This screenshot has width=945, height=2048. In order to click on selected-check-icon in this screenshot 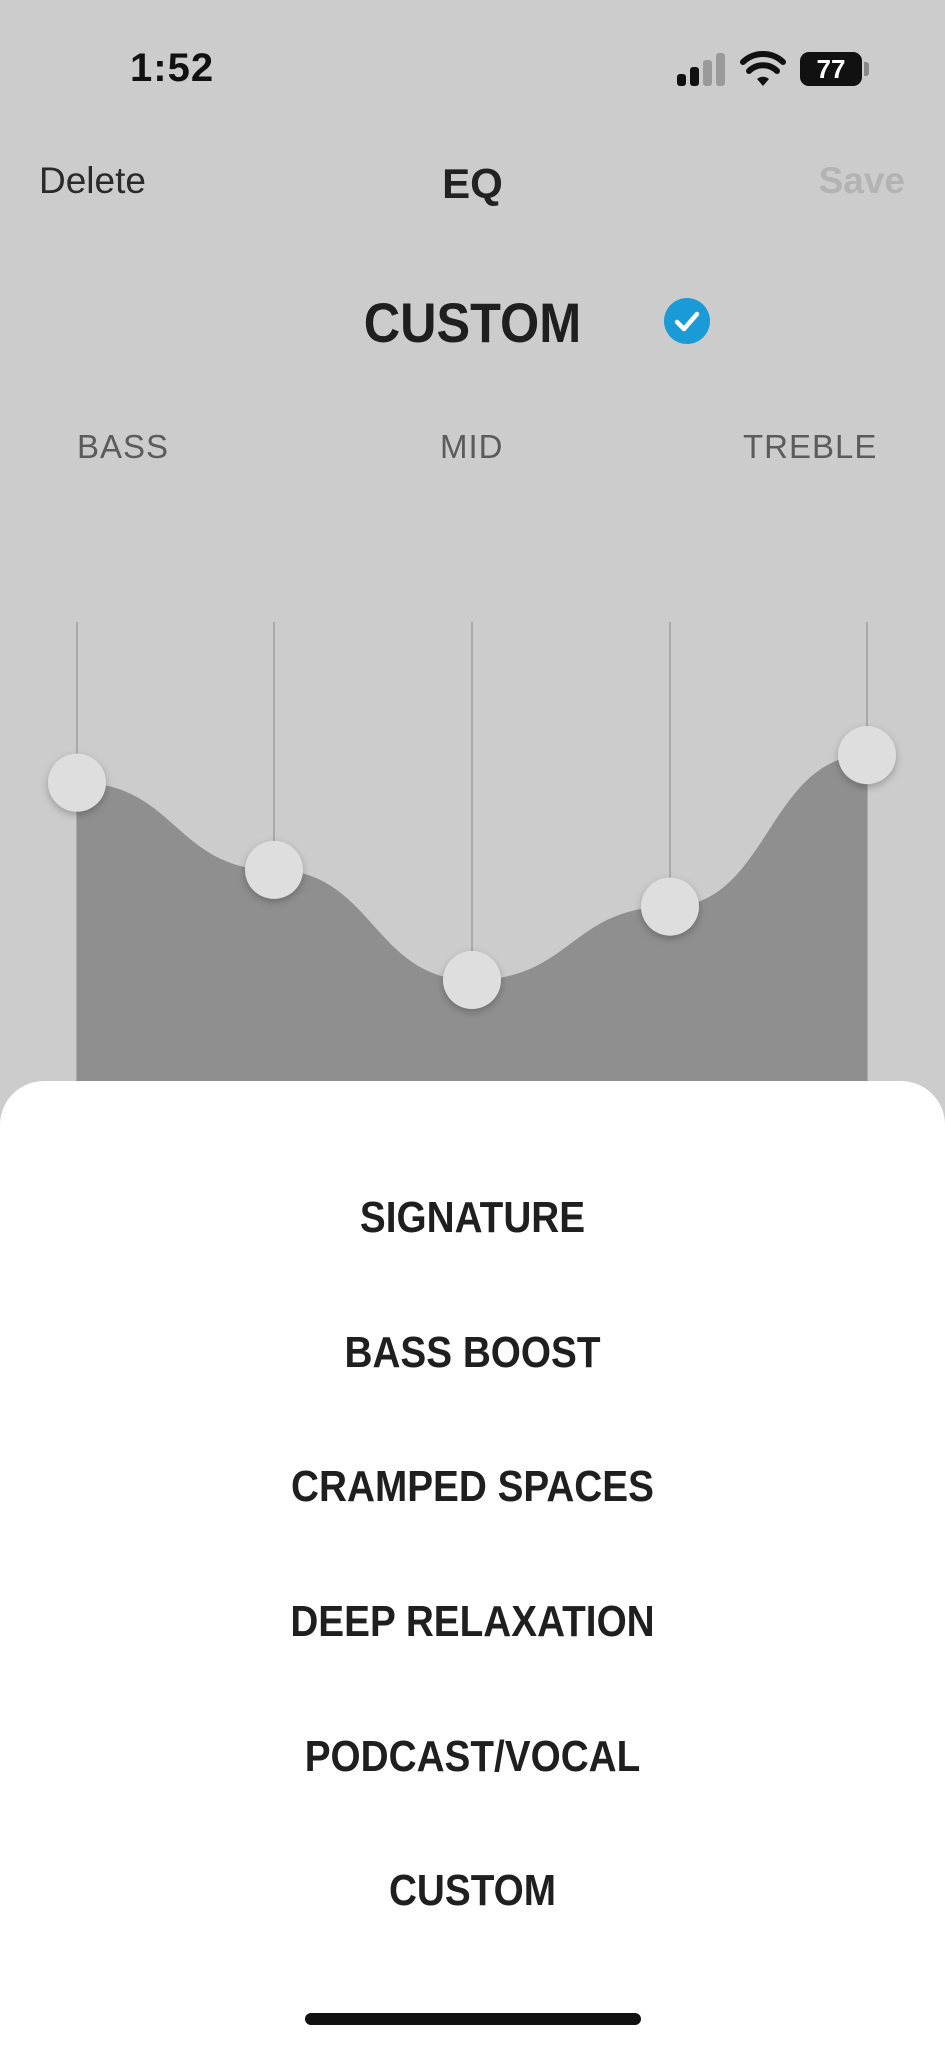, I will do `click(687, 321)`.